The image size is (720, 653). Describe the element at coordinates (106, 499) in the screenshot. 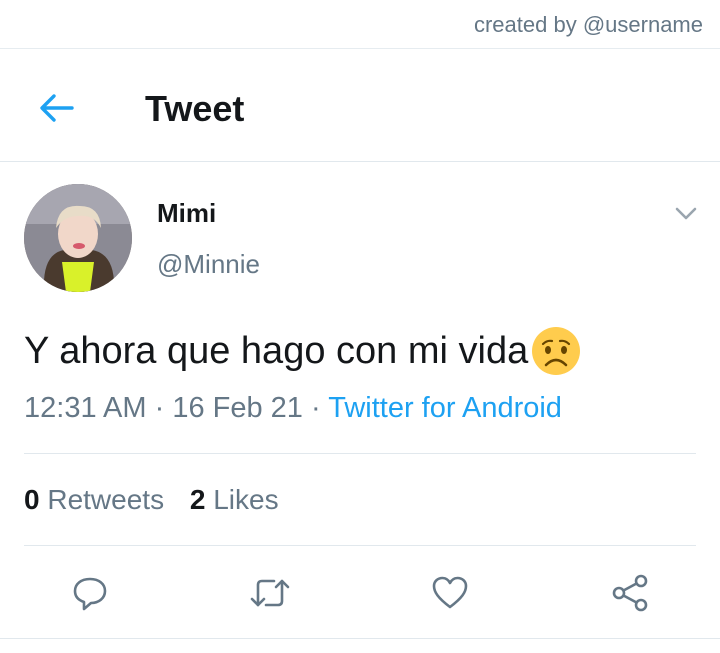

I see `retweets-label: Retweets` at that location.